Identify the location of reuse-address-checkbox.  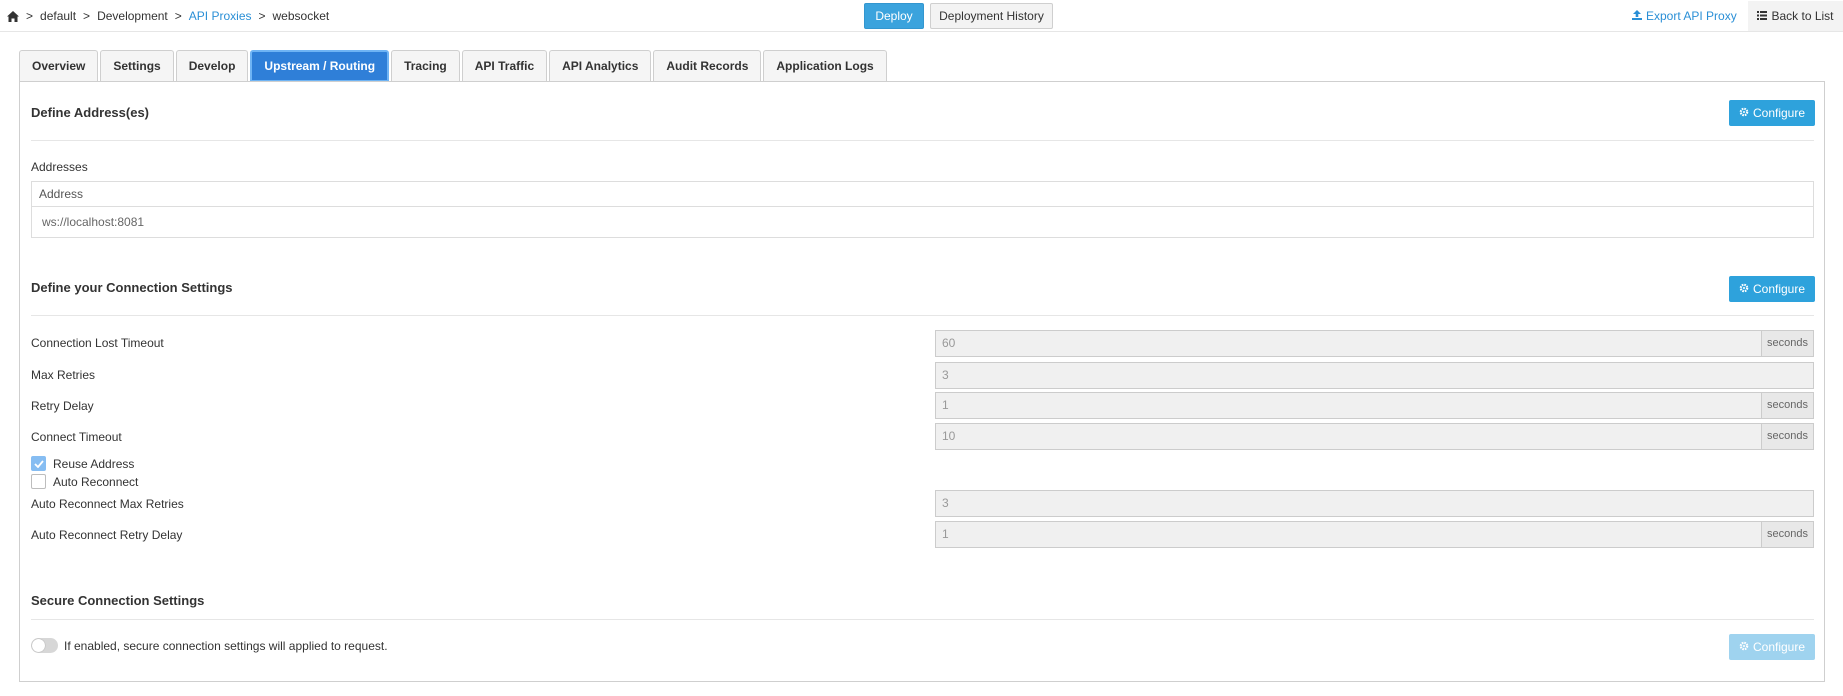
(38, 463).